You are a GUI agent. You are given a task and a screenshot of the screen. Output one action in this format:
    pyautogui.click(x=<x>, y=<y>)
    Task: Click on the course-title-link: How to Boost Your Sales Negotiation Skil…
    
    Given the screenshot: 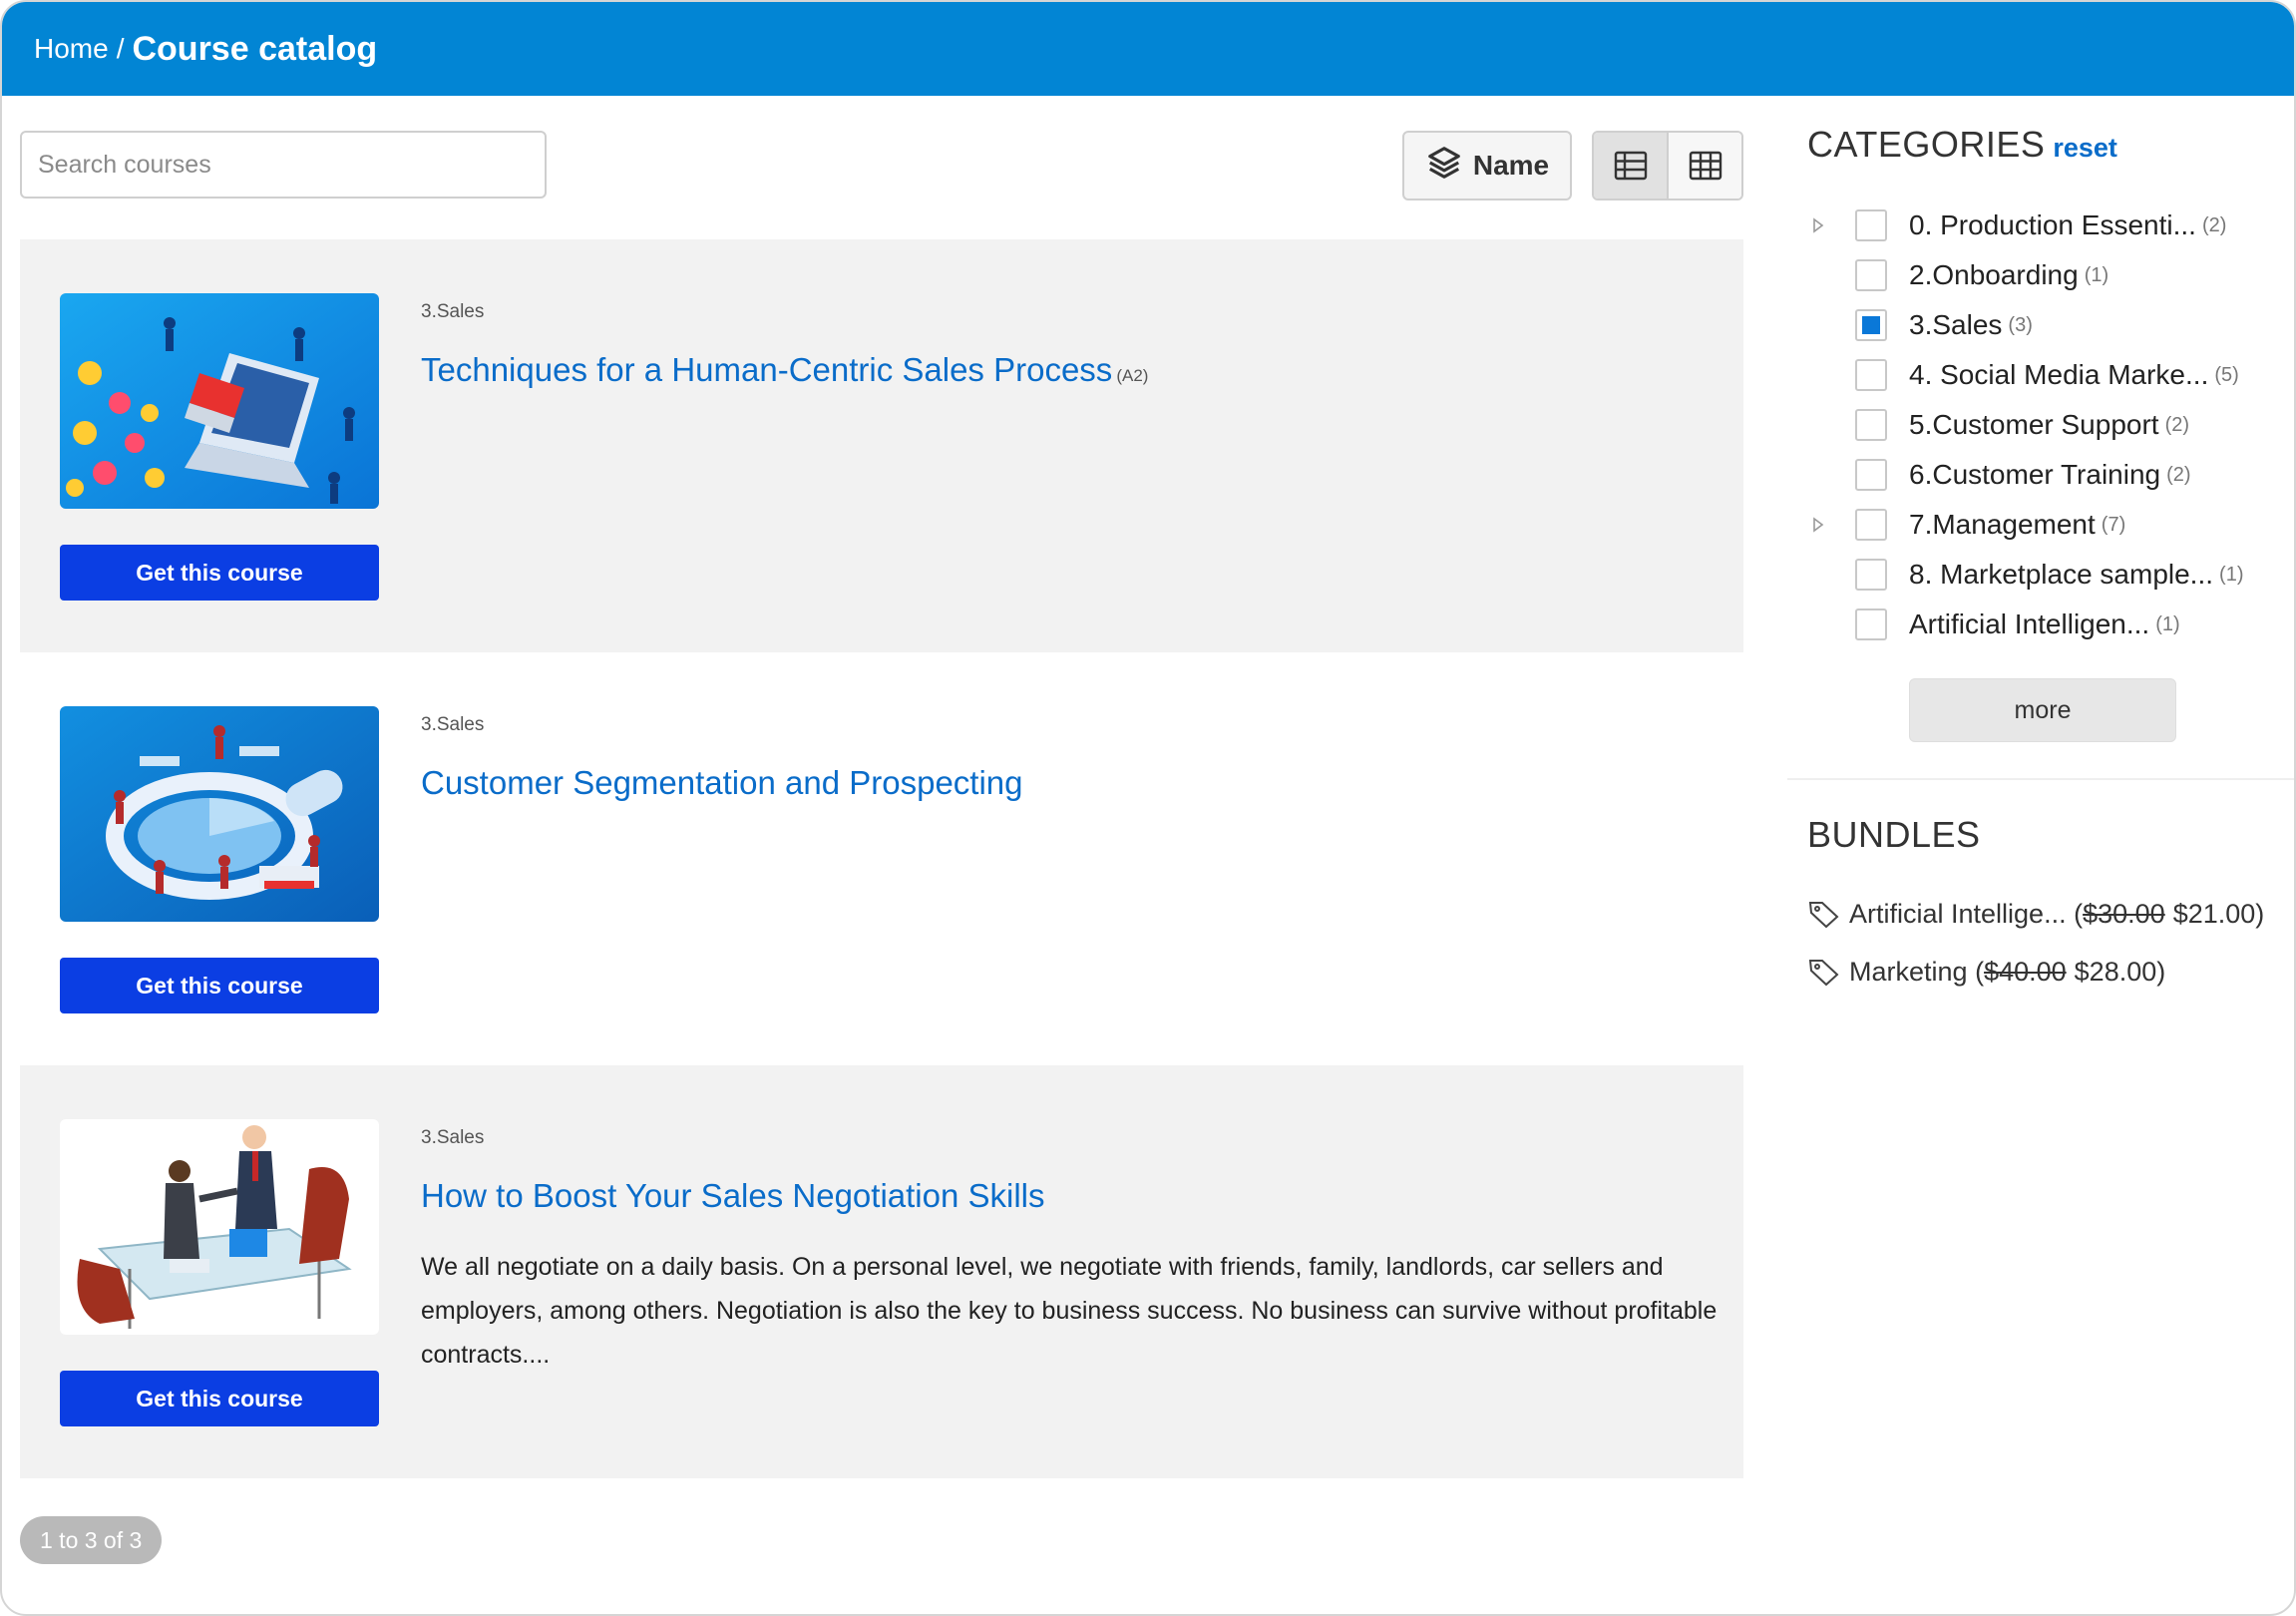 What is the action you would take?
    pyautogui.click(x=735, y=1196)
    